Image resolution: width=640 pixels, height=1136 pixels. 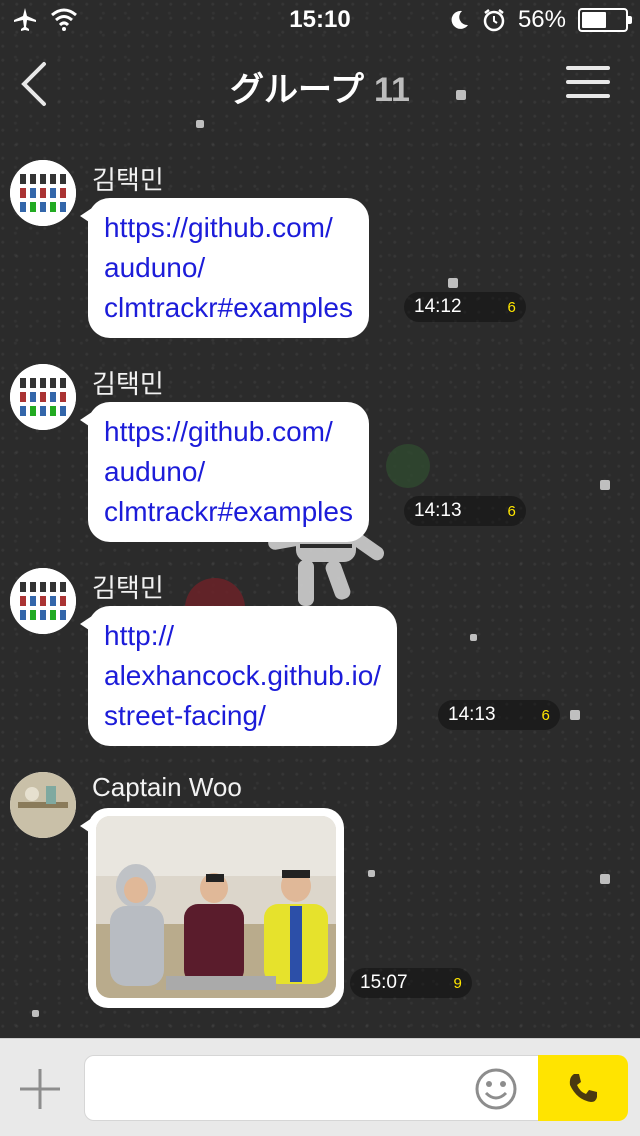 What do you see at coordinates (465, 307) in the screenshot?
I see `message-meta: 14:12 6` at bounding box center [465, 307].